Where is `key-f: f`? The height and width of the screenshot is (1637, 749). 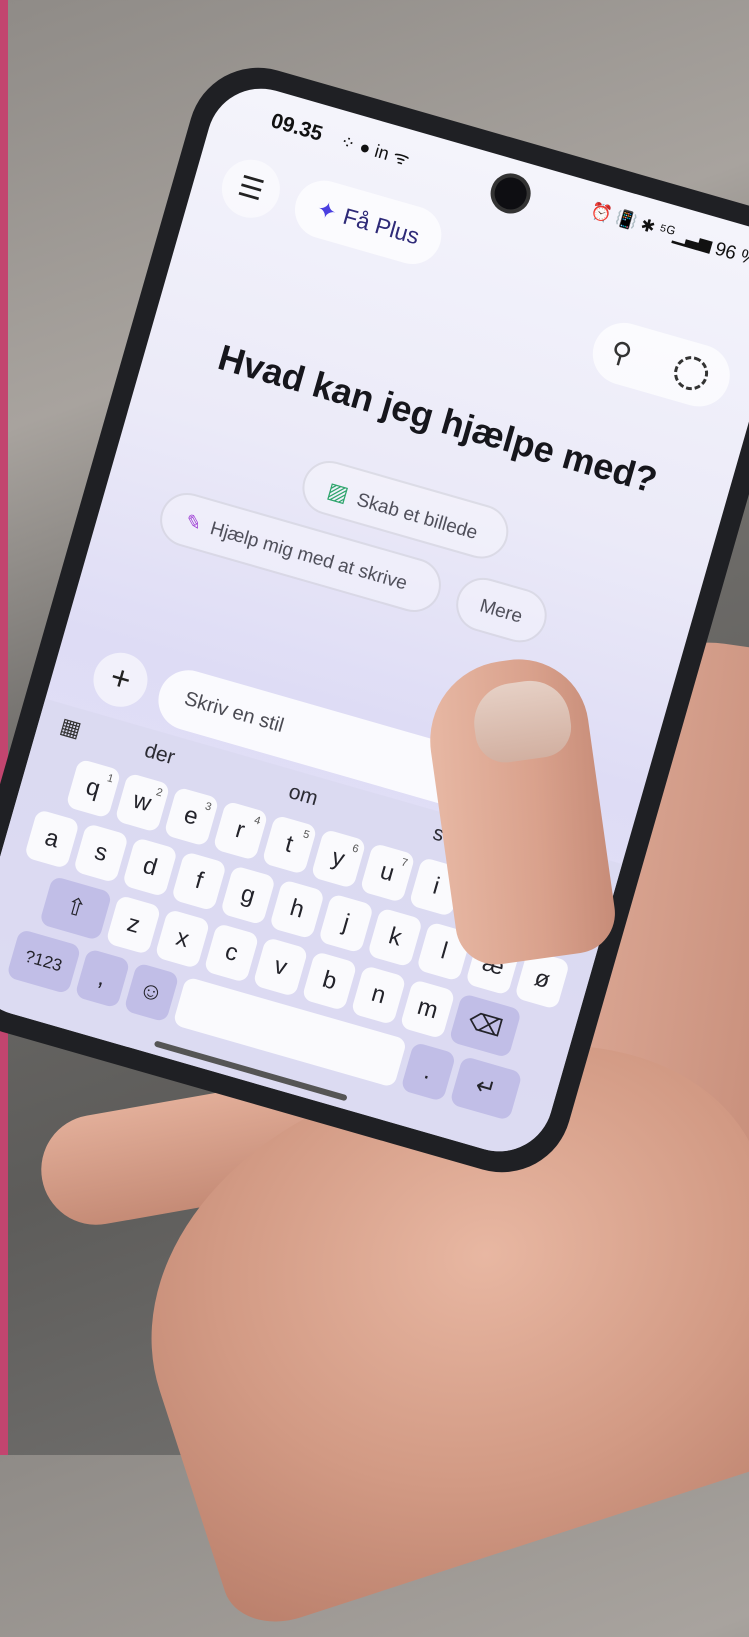
key-f: f is located at coordinates (199, 881).